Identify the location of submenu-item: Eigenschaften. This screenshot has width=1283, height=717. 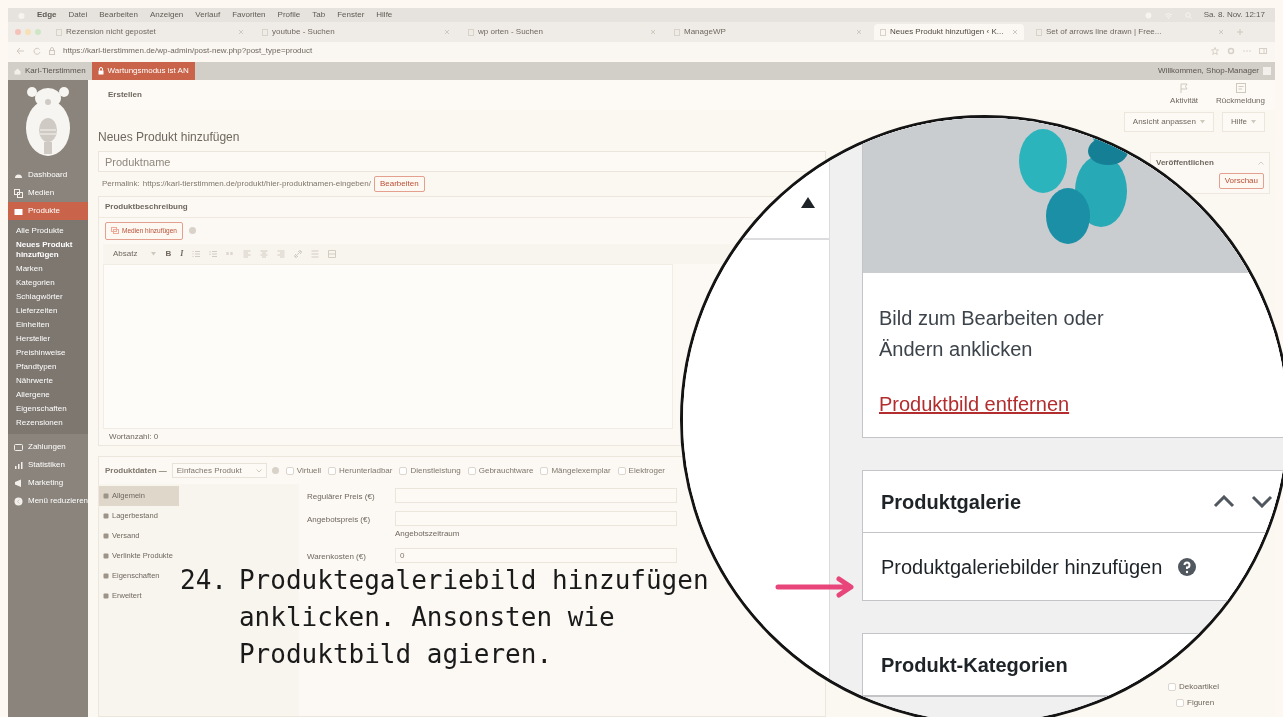
(48, 409).